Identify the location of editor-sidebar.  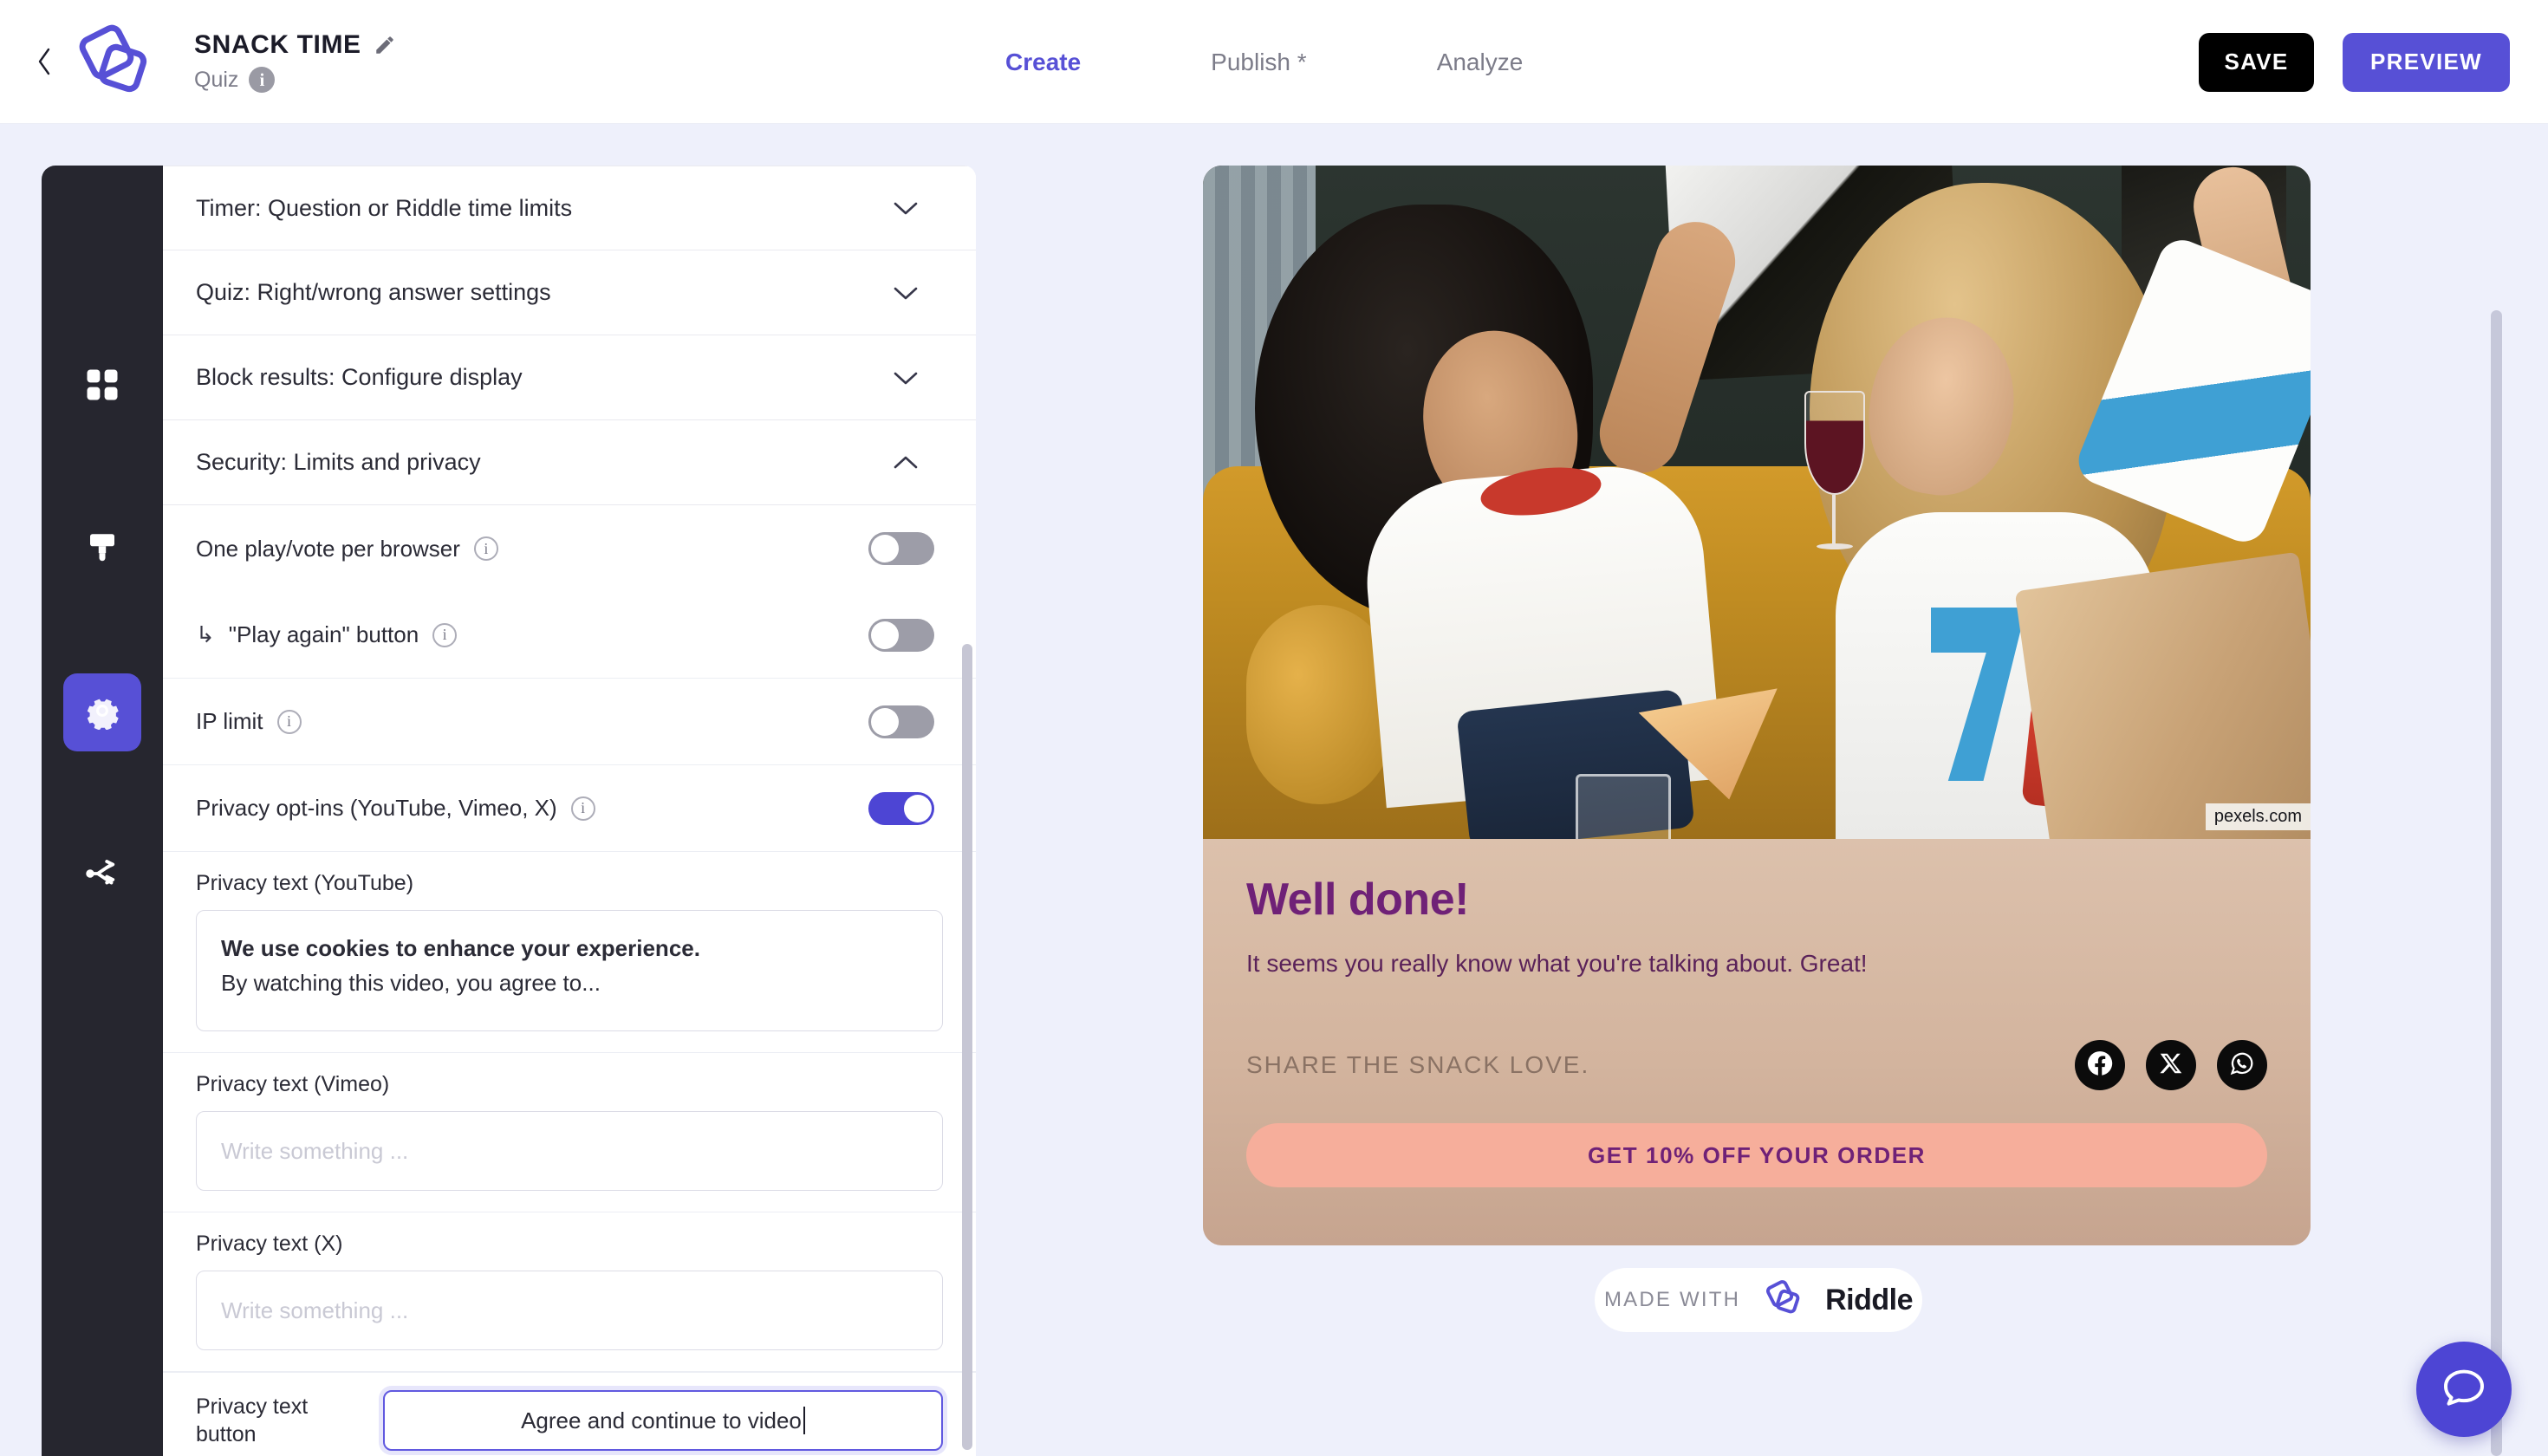
(102, 811).